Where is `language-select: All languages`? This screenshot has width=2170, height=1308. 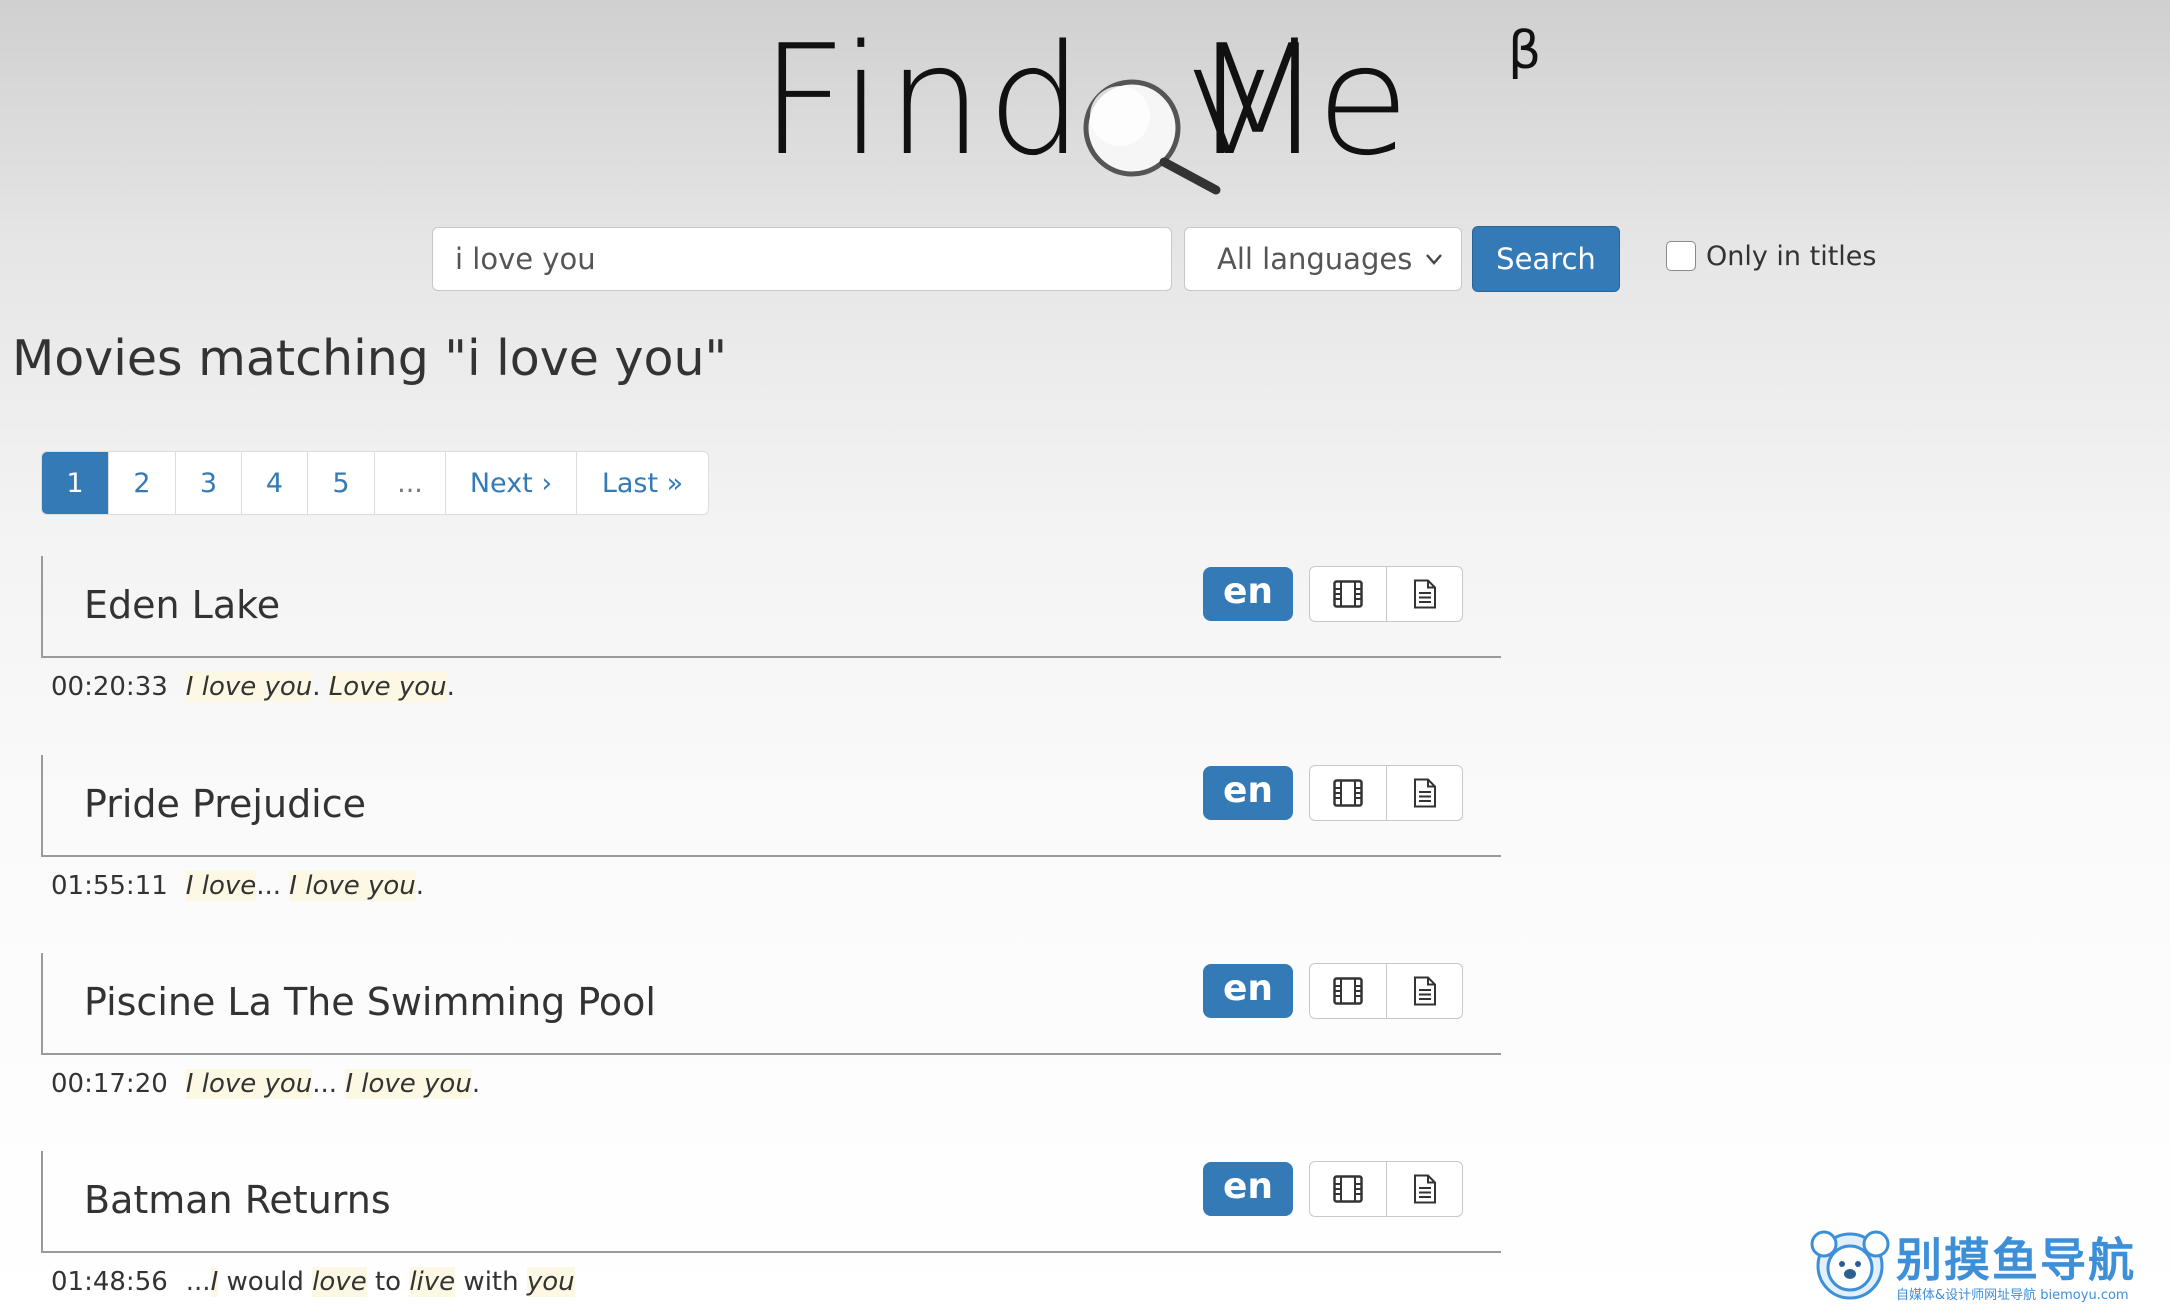
language-select: All languages is located at coordinates (1323, 259).